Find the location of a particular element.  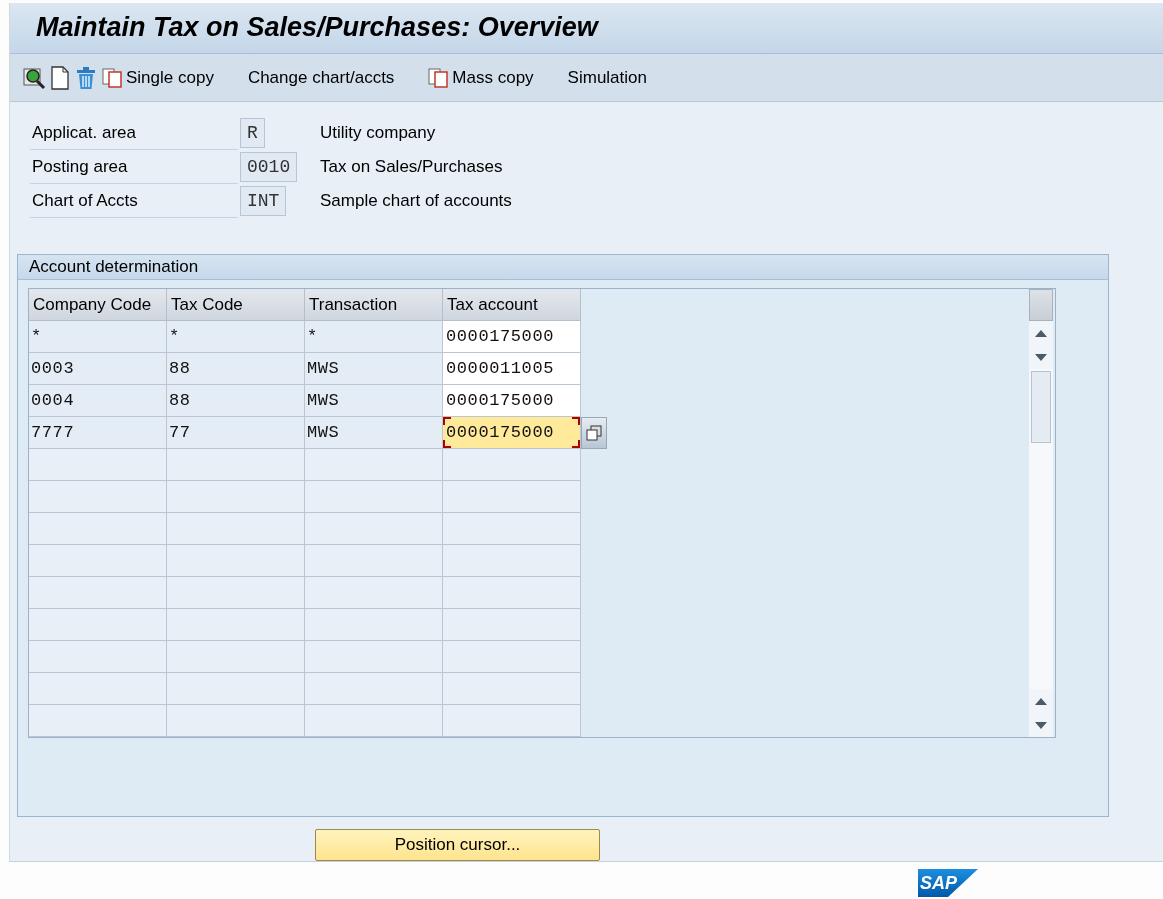

scrollbar is located at coordinates (1041, 513).